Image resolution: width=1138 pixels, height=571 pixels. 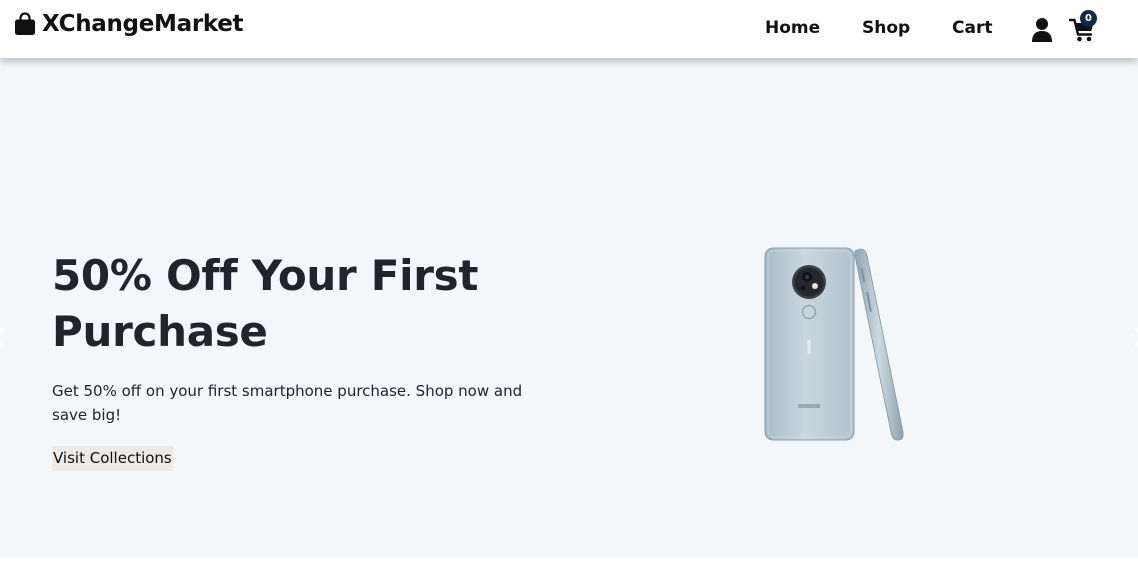 I want to click on smartphone-product-image, so click(x=834, y=344).